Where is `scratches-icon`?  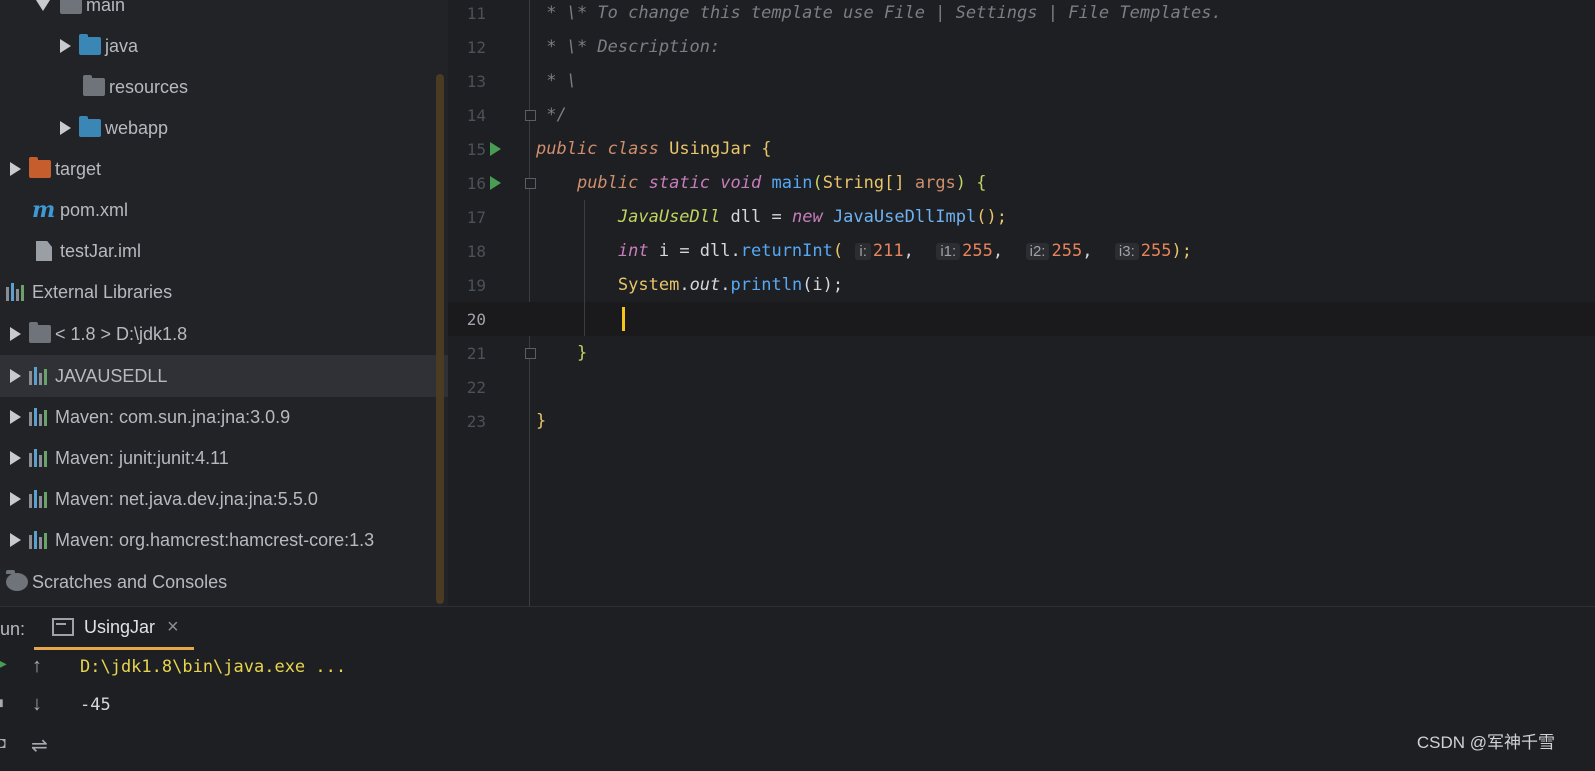 scratches-icon is located at coordinates (17, 580).